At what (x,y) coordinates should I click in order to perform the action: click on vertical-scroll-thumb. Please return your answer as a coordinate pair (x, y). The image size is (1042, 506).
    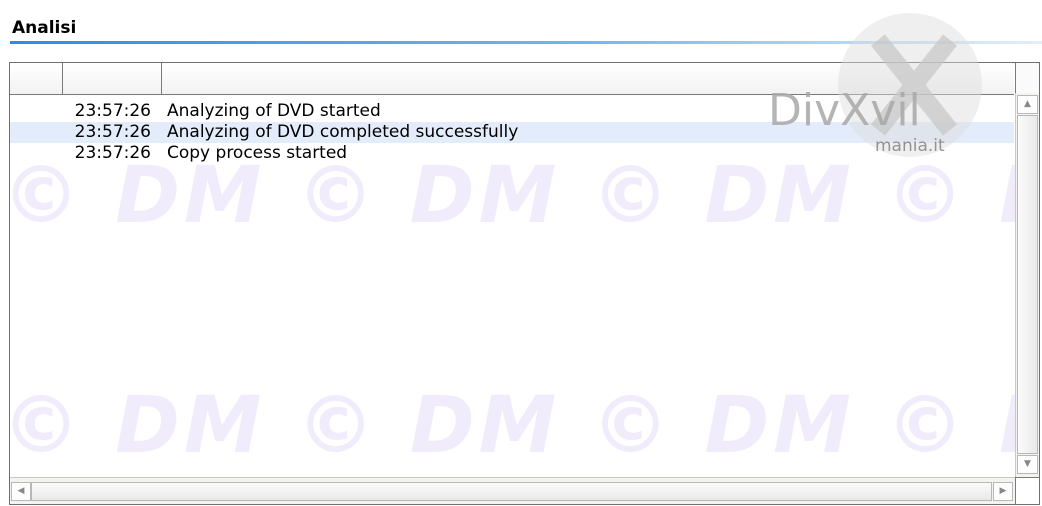
    Looking at the image, I should click on (1027, 284).